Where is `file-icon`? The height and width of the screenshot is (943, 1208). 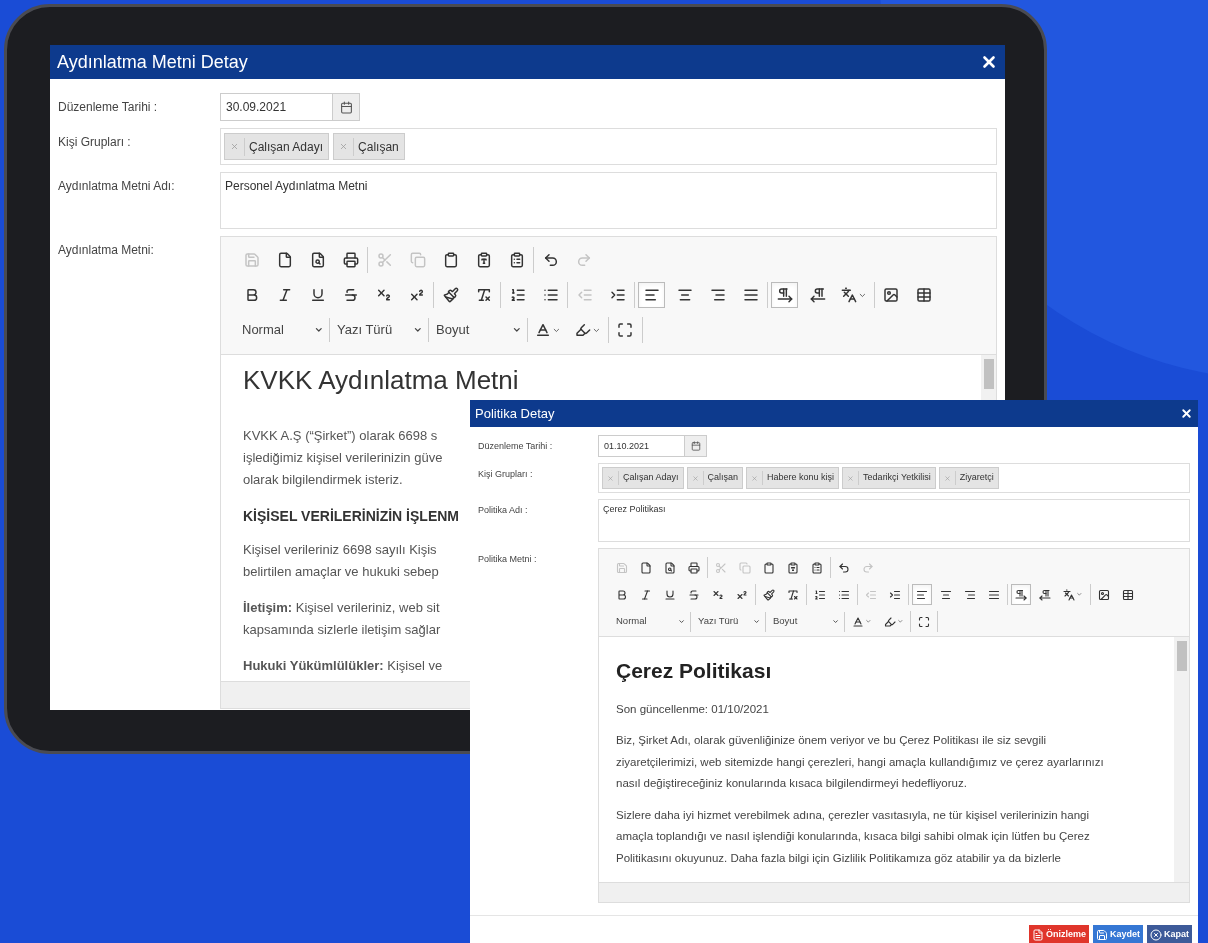 file-icon is located at coordinates (1037, 935).